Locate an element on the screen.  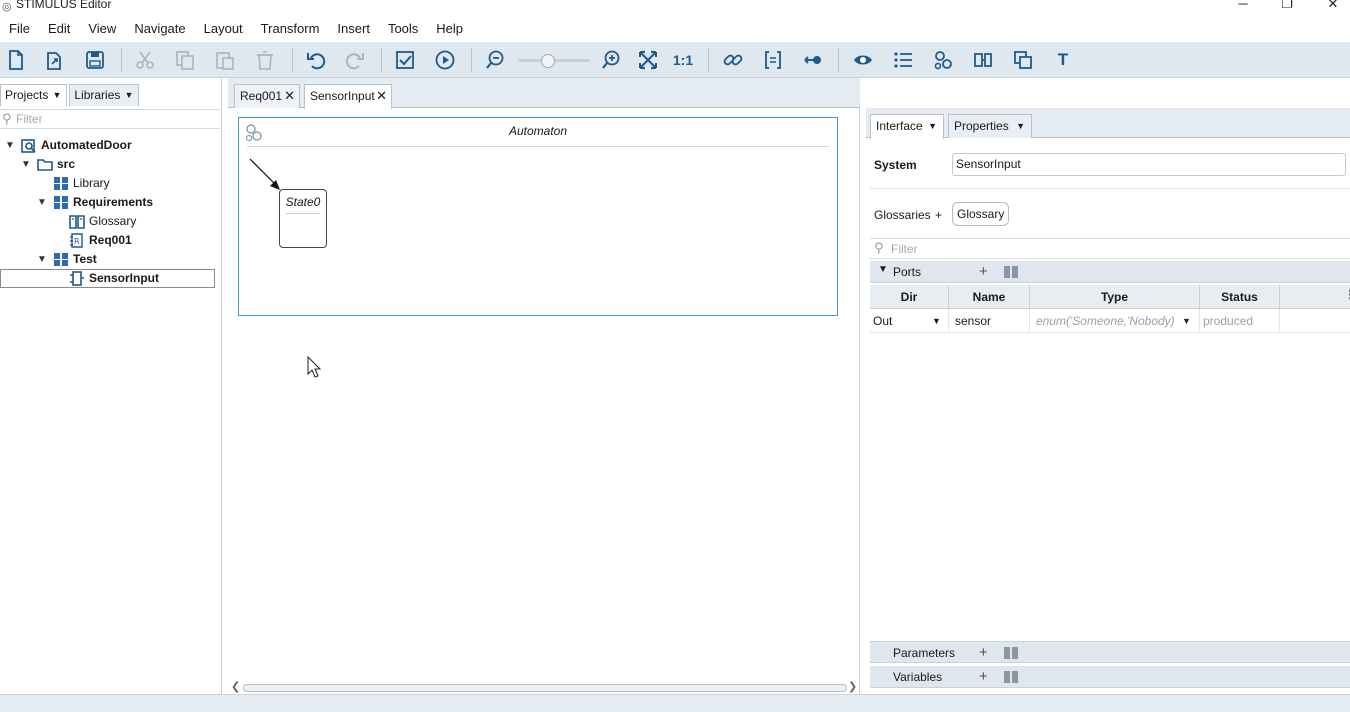
port-type-select: enum('Someone,'Nobody) ▼ is located at coordinates (1115, 321).